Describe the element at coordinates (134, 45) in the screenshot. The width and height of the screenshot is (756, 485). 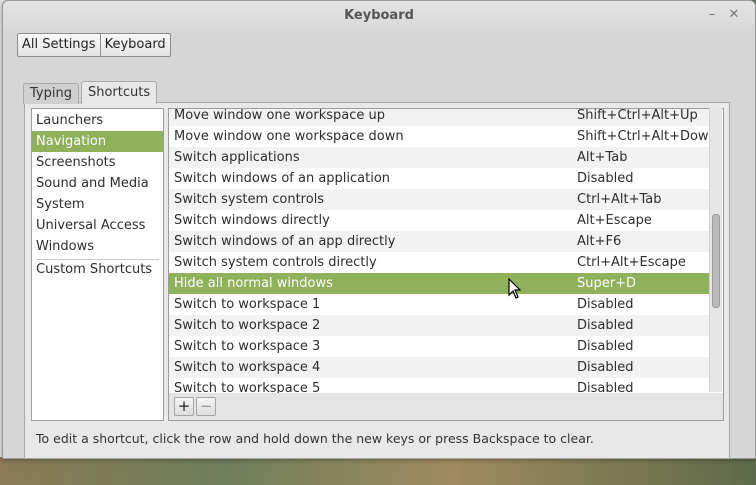
I see `breadcrumb-keyboard: Keyboard` at that location.